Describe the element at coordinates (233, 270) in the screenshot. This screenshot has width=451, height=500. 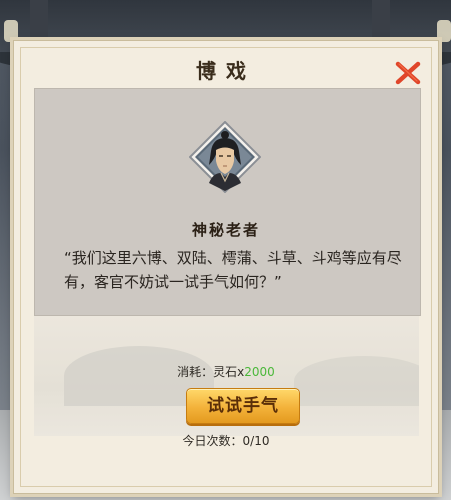
I see `npc-dialogue: “我们这里六博、双陆、樗蒲、斗草、斗鸡等应有尽有，客官不妨试一试手气如何？”` at that location.